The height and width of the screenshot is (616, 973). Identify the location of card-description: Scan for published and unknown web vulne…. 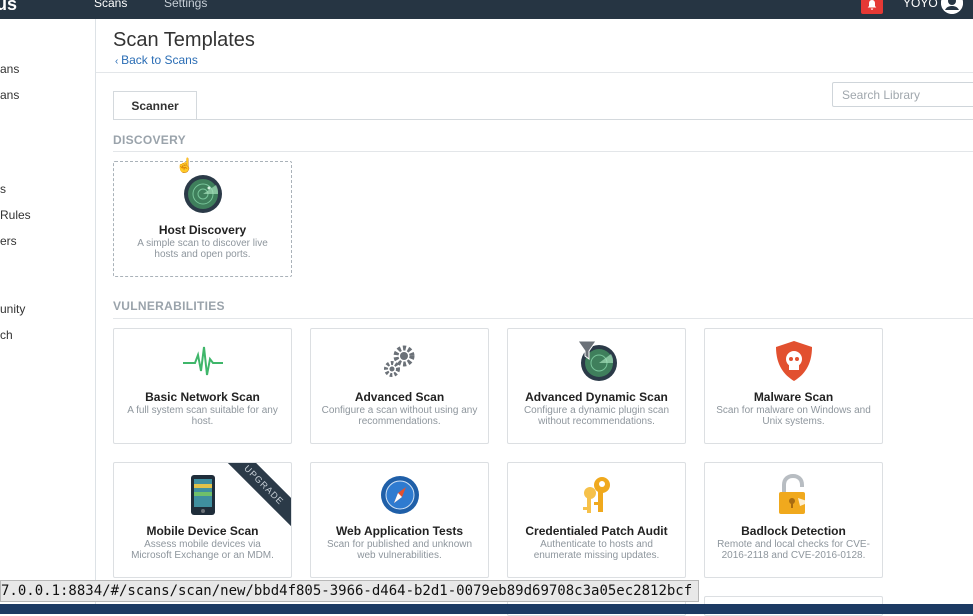
(399, 550).